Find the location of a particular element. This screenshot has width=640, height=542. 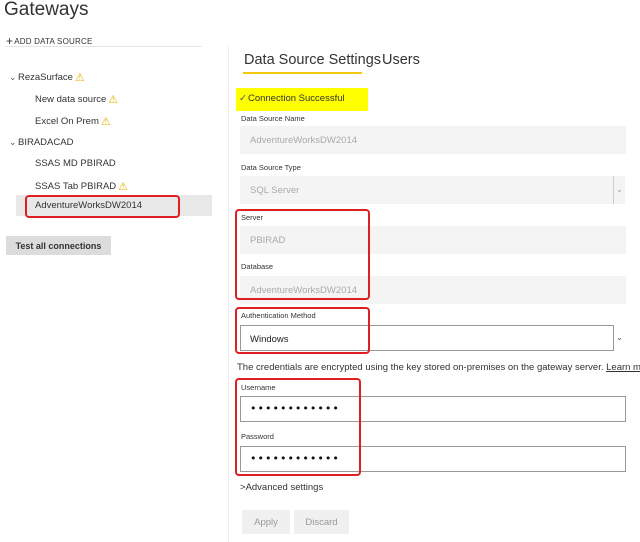

tree-item-adventureworksdw2014: AdventureWorksDW2014 is located at coordinates (88, 205).